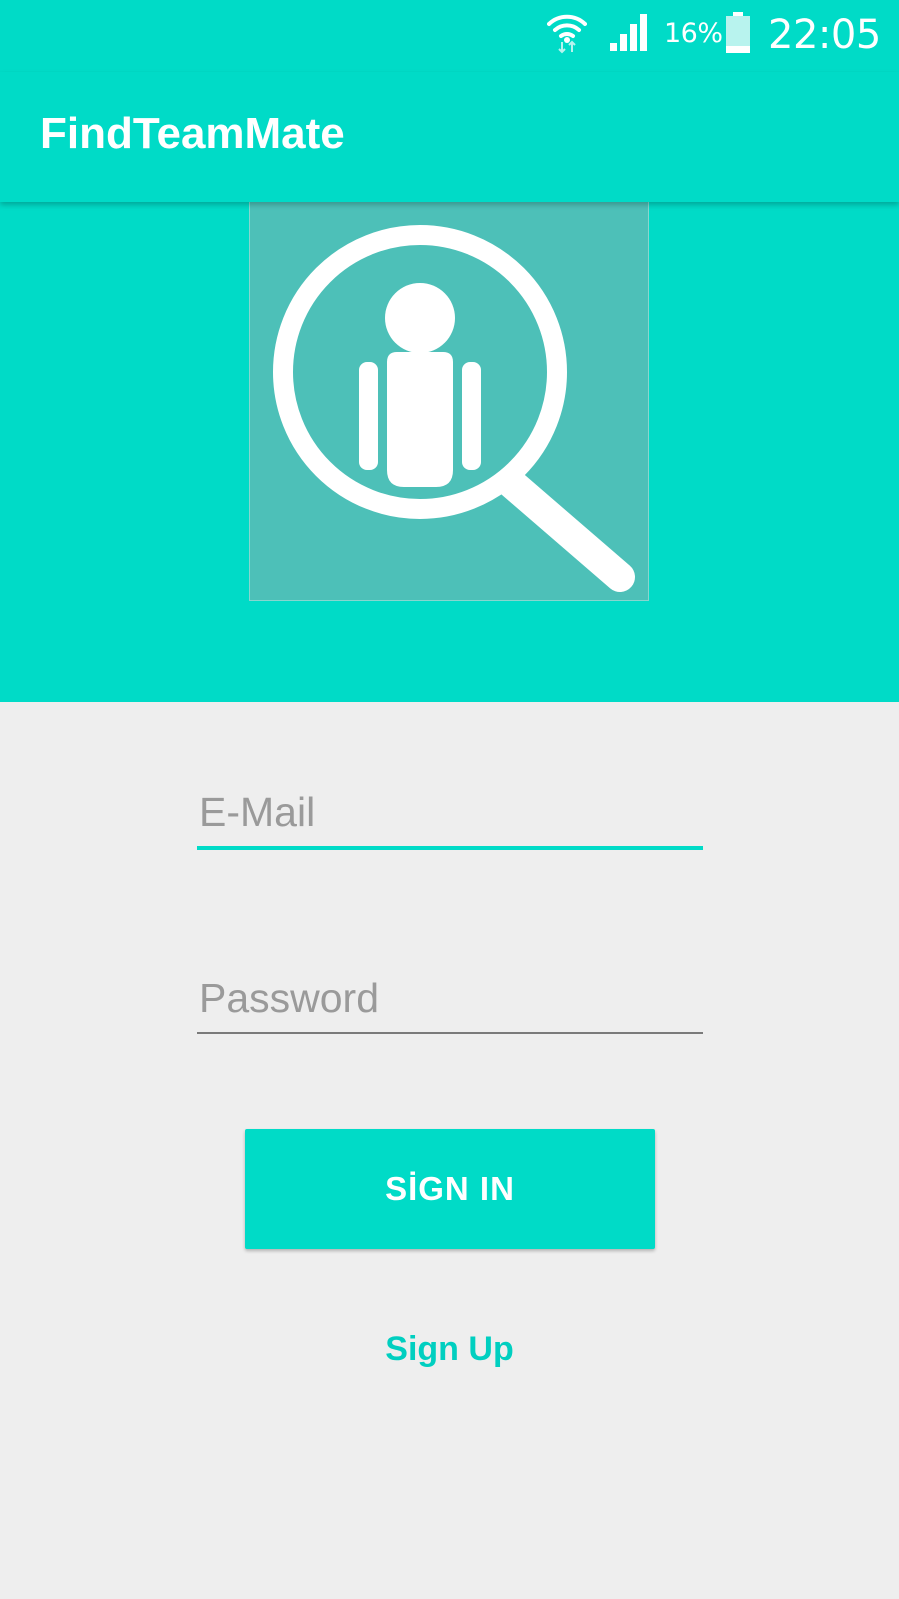  Describe the element at coordinates (824, 35) in the screenshot. I see `clock: 22:05` at that location.